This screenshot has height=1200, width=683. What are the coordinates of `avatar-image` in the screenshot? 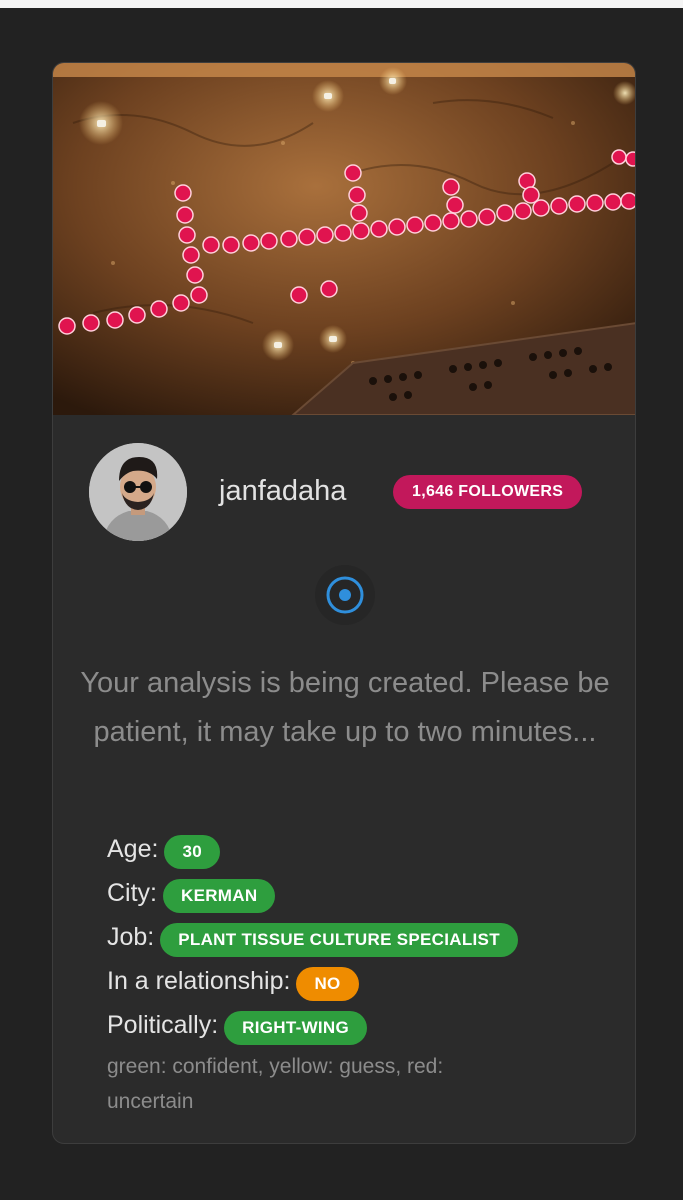 It's located at (138, 492).